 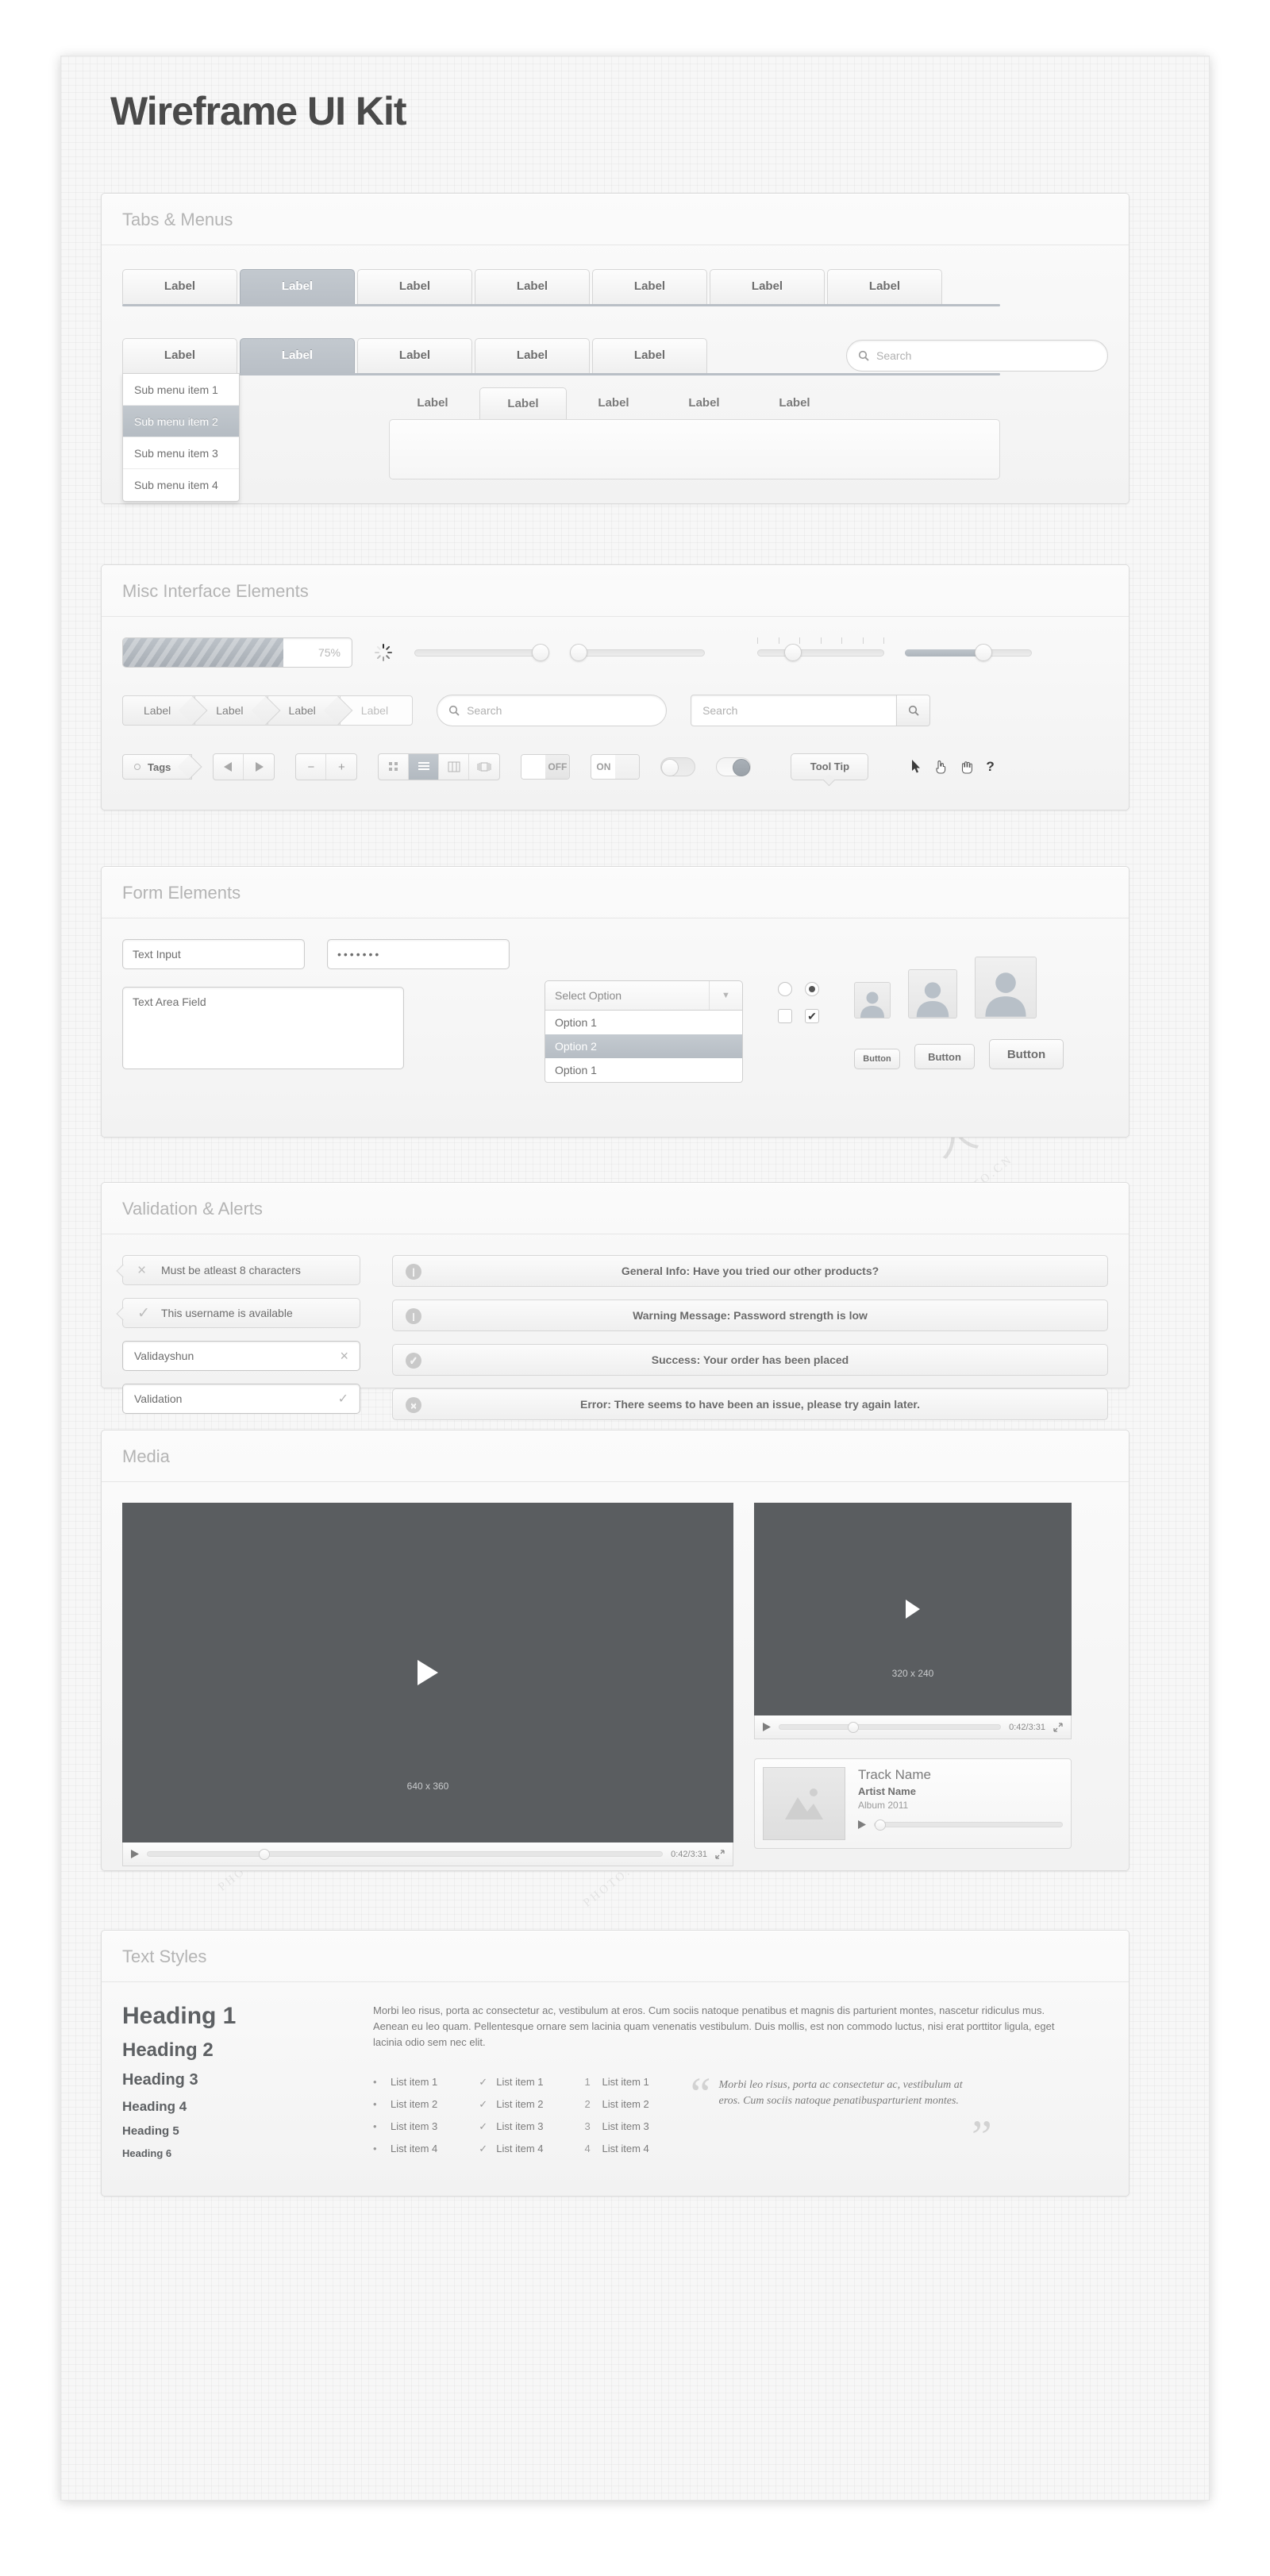 I want to click on progress-value: 75%, so click(x=329, y=652).